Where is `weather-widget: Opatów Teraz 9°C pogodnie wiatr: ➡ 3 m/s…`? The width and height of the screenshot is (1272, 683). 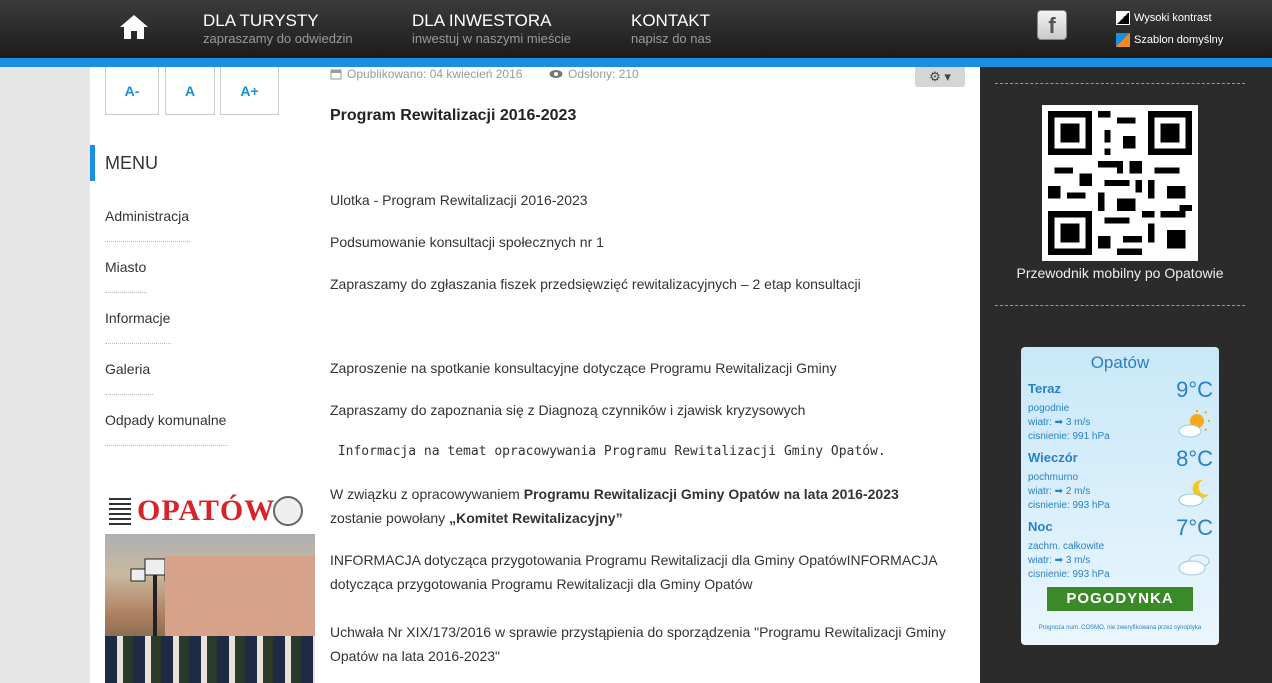
weather-widget: Opatów Teraz 9°C pogodnie wiatr: ➡ 3 m/s… is located at coordinates (1120, 496).